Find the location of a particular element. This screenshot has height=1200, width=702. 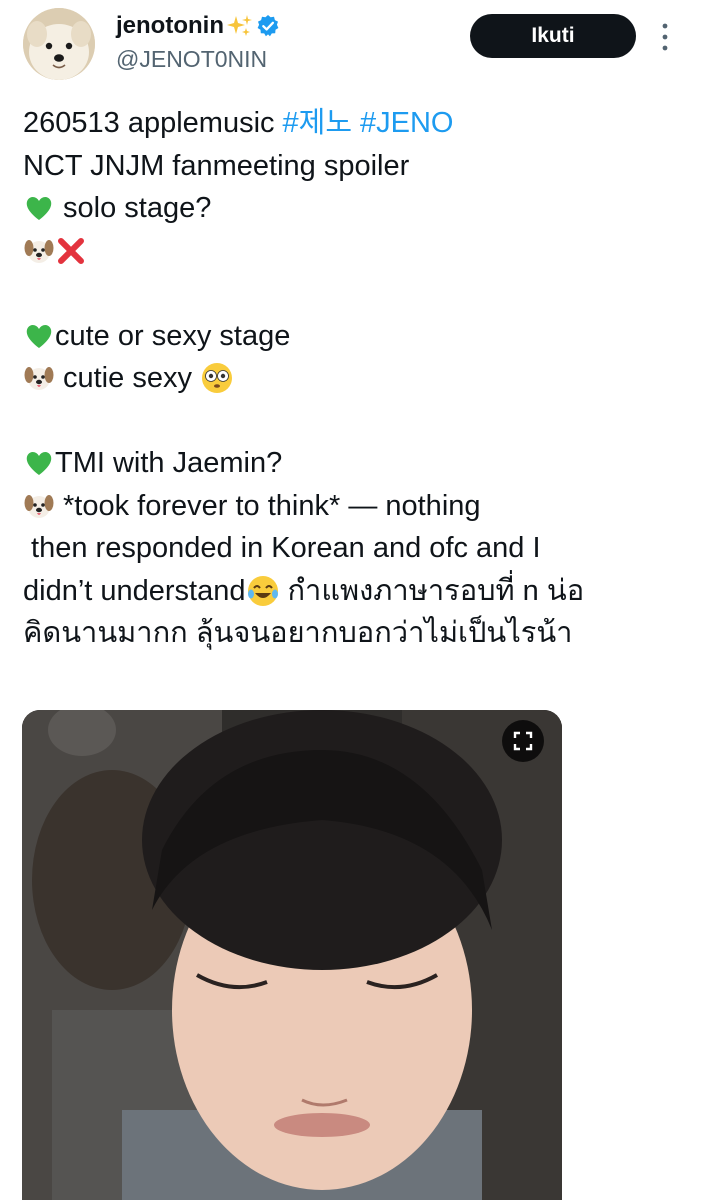

hashtag-link: #JENO is located at coordinates (406, 123).